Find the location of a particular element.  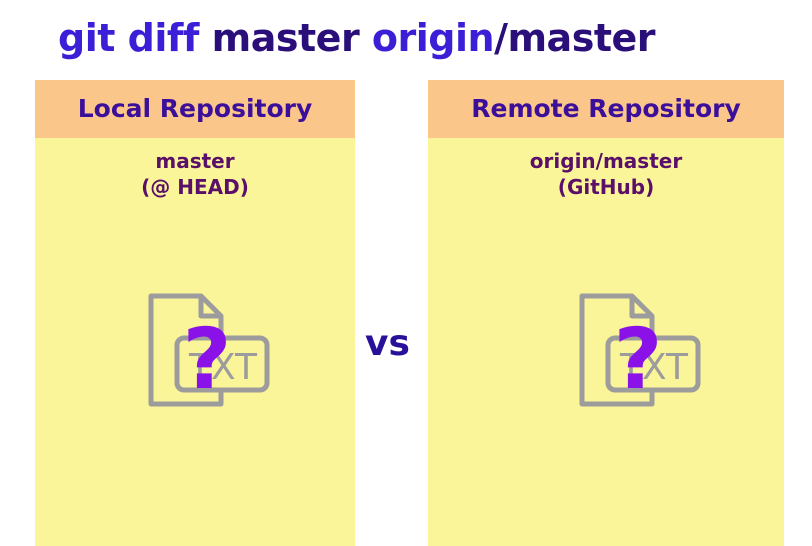

title-part-master: master is located at coordinates (291, 38).